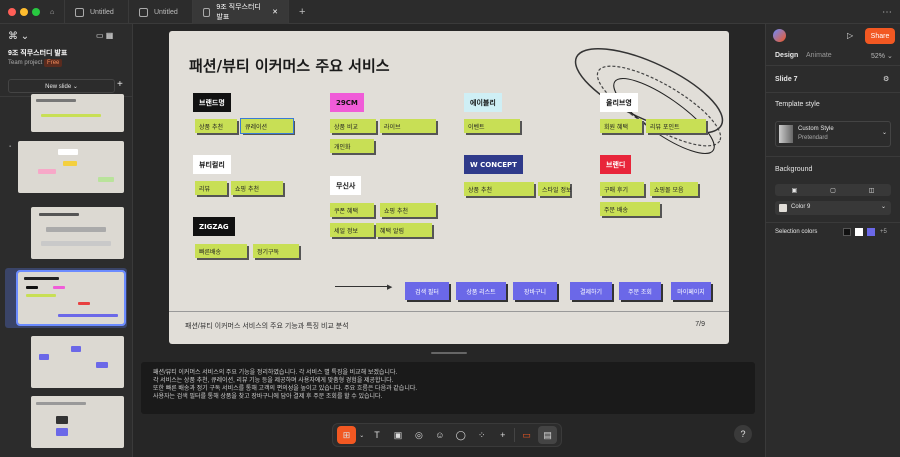 Image resolution: width=900 pixels, height=457 pixels. What do you see at coordinates (238, 12) in the screenshot?
I see `tab-label: 9조 직무스터디 발표` at bounding box center [238, 12].